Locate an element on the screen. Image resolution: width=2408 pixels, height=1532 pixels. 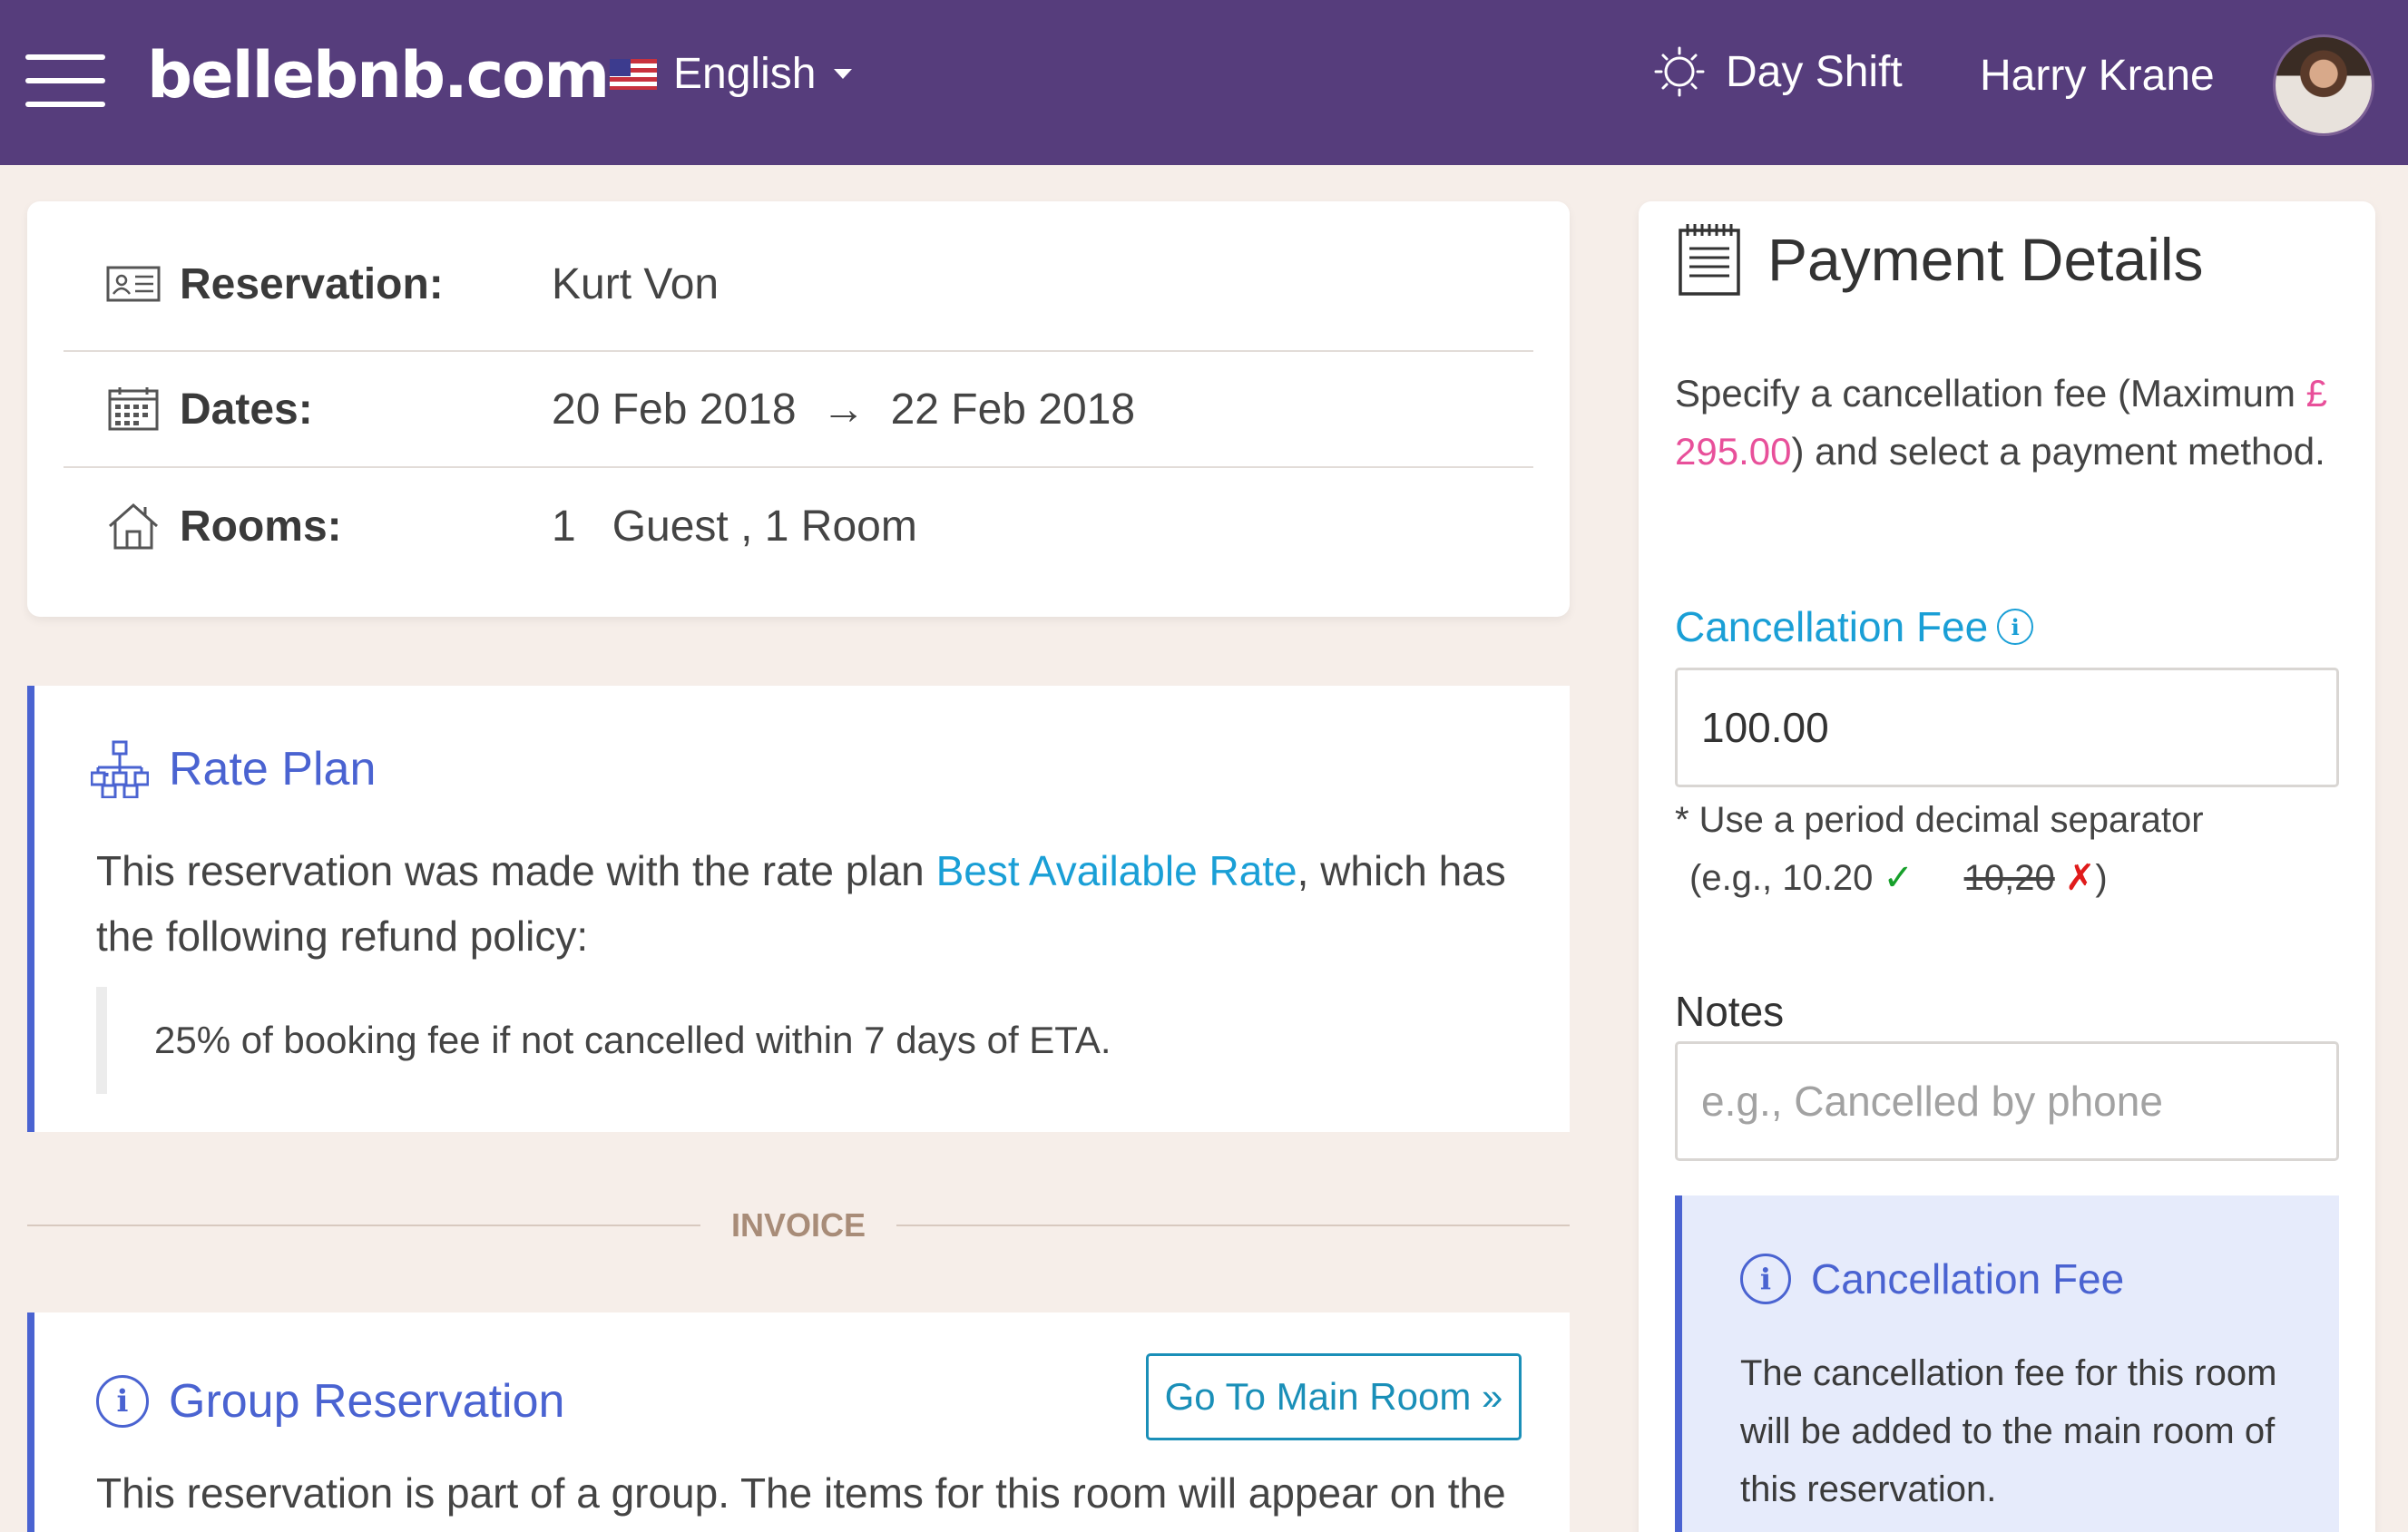
sun-icon is located at coordinates (1680, 72).